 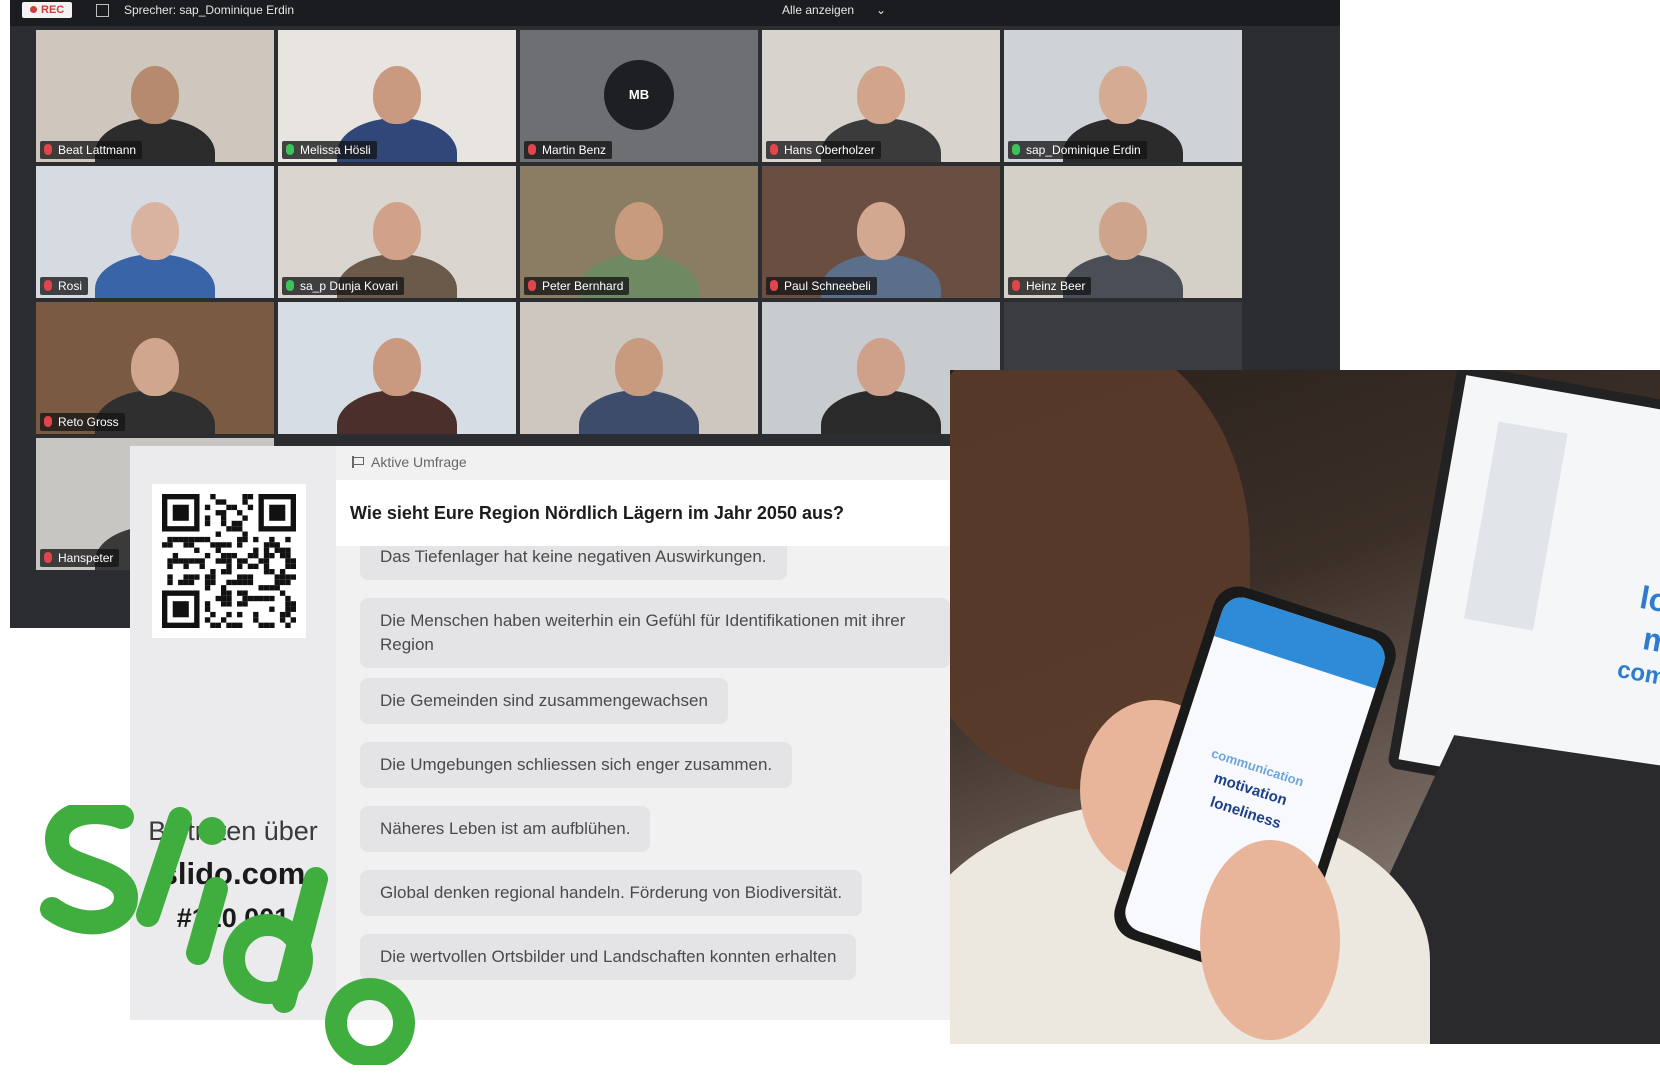 I want to click on participant-tile: Hans Oberholzer, so click(x=881, y=96).